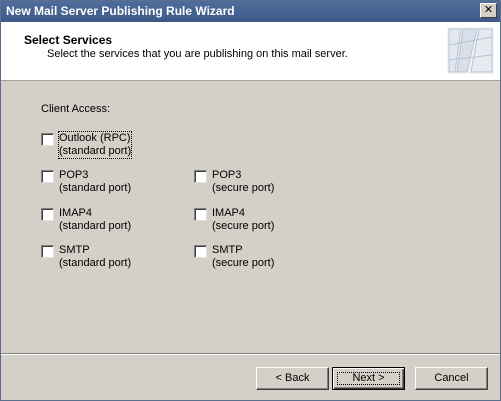 This screenshot has height=401, width=501. I want to click on footer-divider, so click(250, 354).